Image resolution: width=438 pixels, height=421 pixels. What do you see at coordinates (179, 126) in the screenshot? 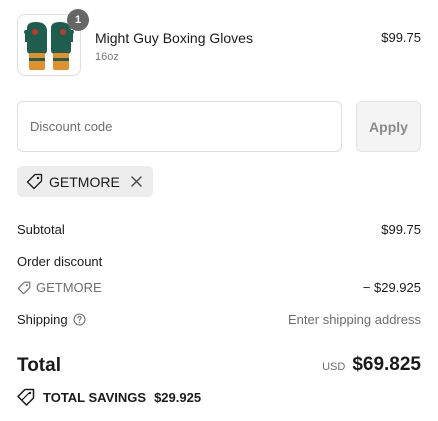
I see `discount-code-input` at bounding box center [179, 126].